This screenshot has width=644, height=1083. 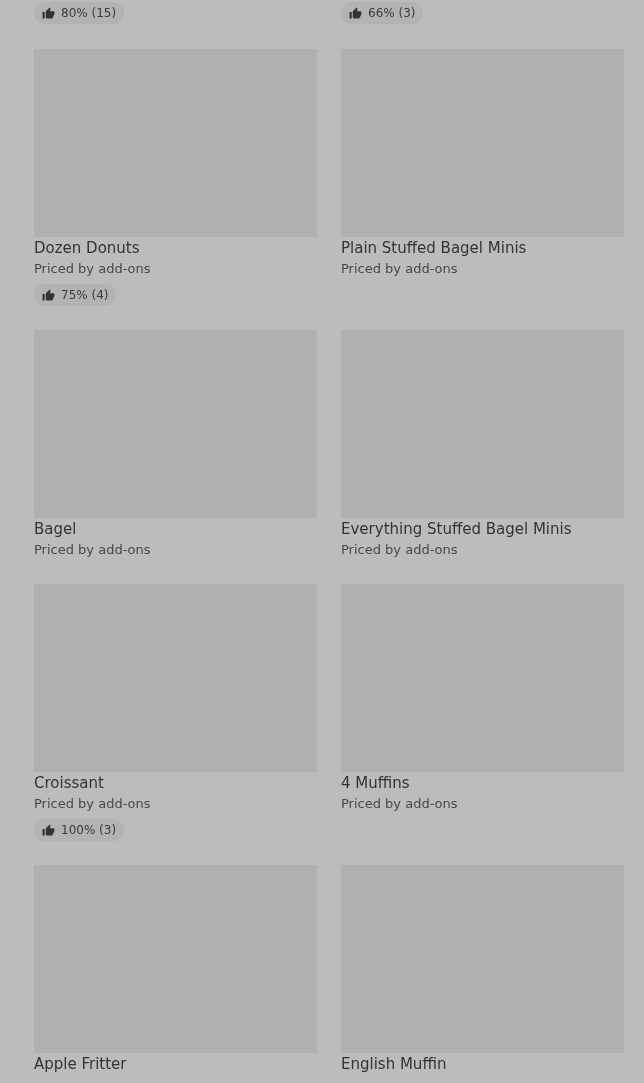 What do you see at coordinates (375, 783) in the screenshot?
I see `item-name: 4 Muffins` at bounding box center [375, 783].